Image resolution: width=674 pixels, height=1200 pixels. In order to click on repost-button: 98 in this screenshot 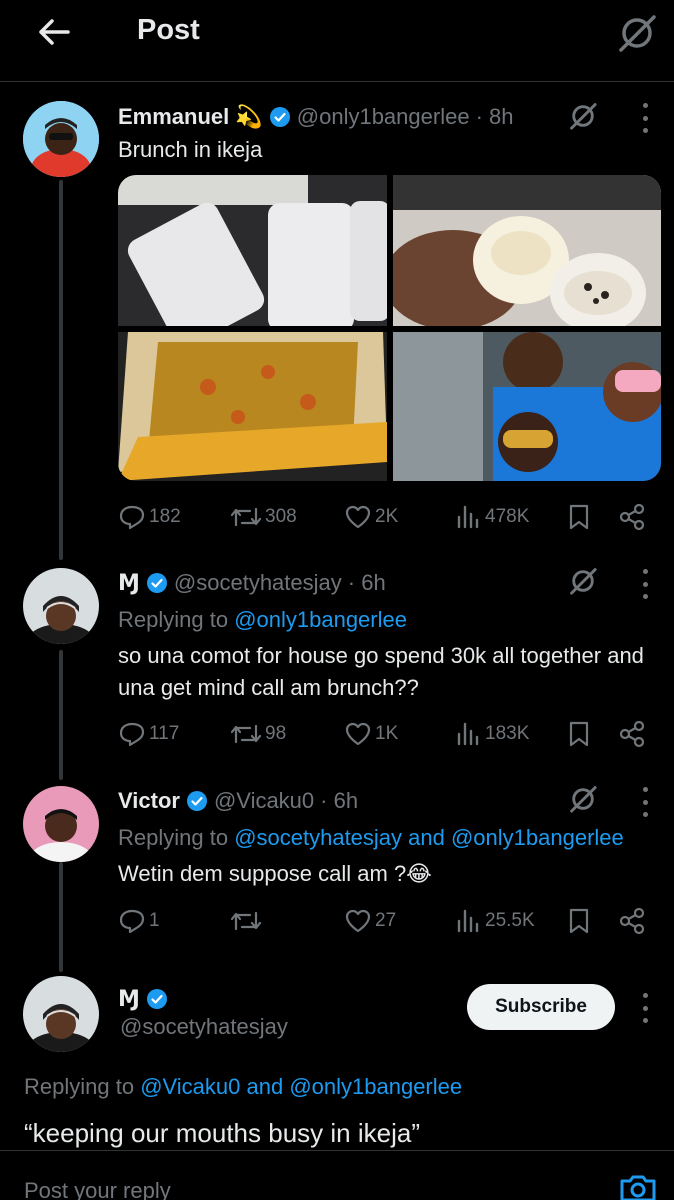, I will do `click(258, 734)`.